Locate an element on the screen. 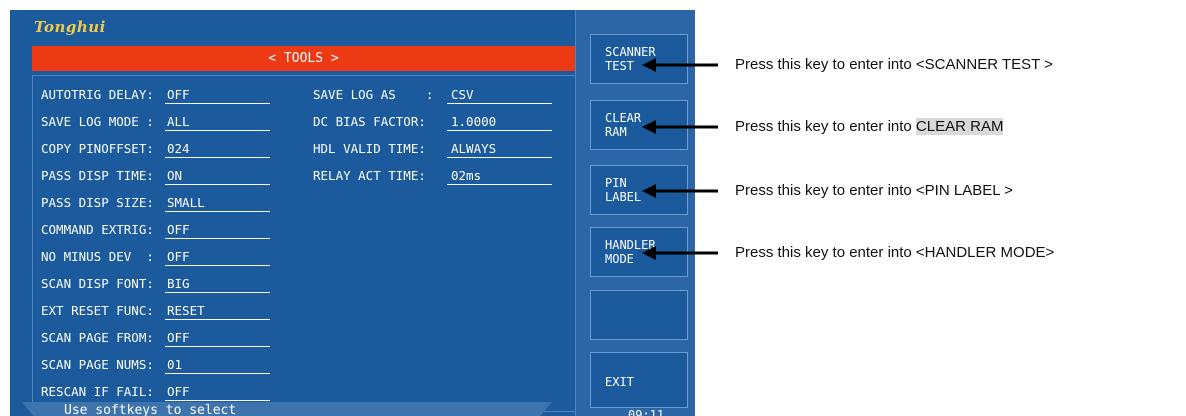 The image size is (1186, 416). setting-value: ALL is located at coordinates (178, 121).